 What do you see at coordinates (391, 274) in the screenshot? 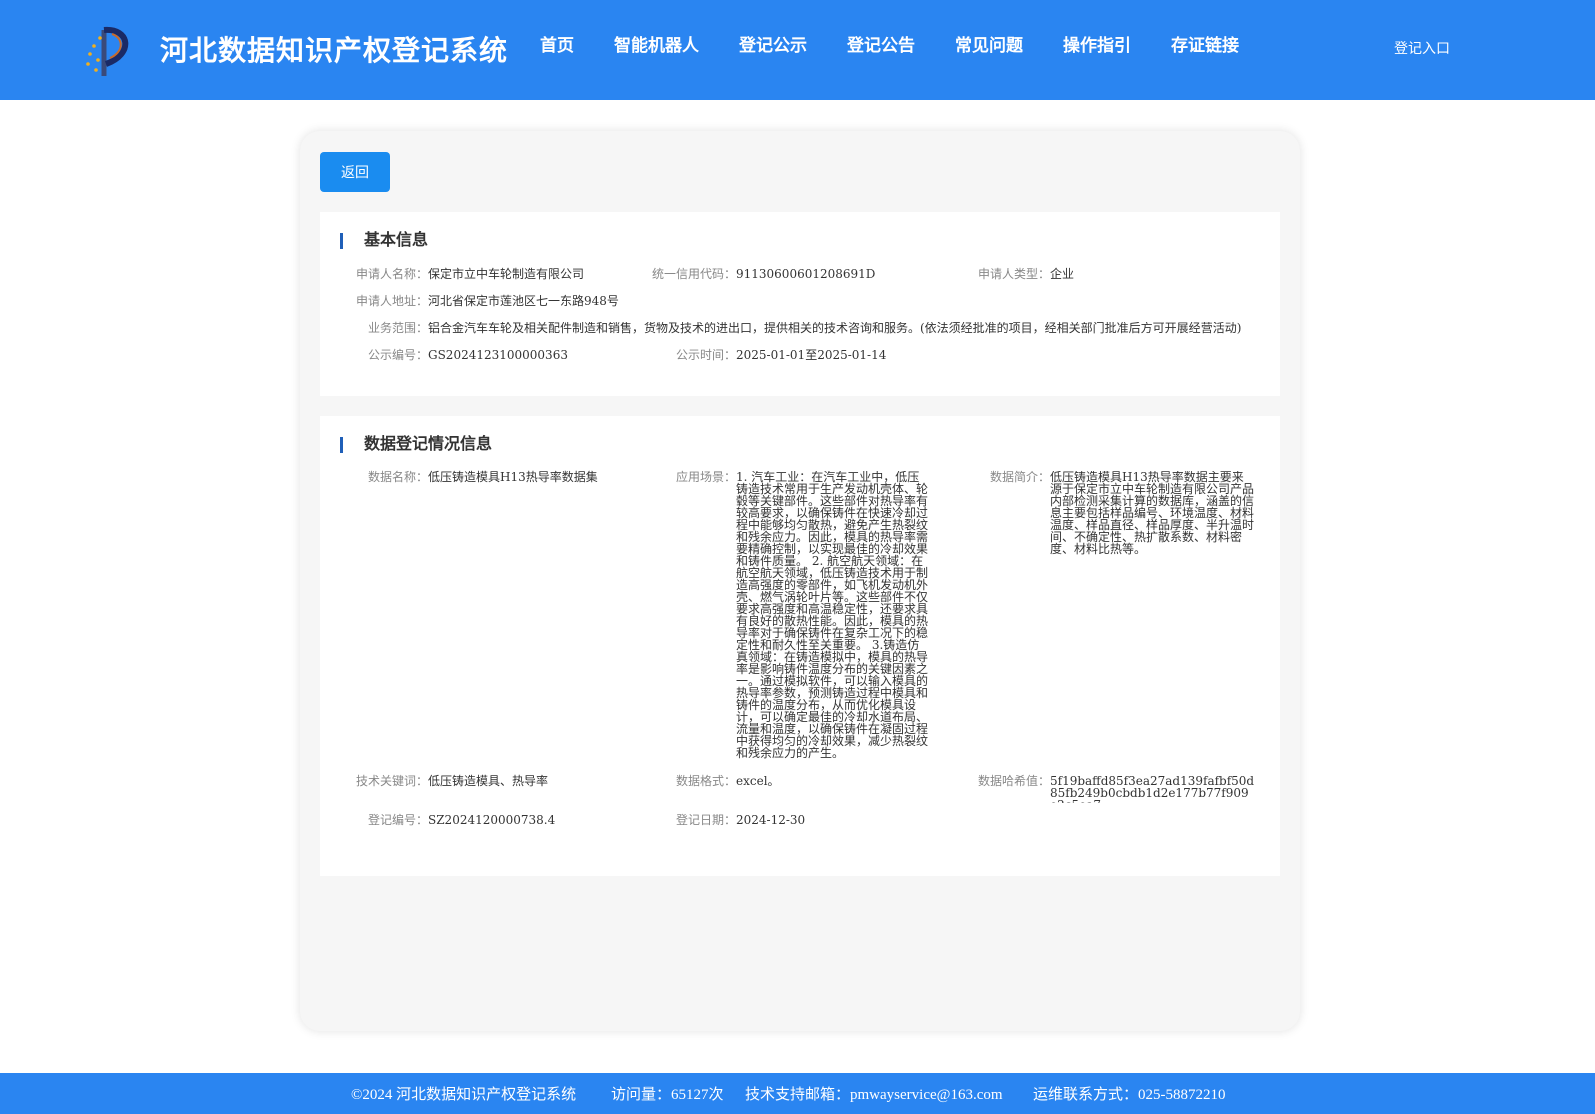
I see `label-applicant-name: 申请人名称：` at bounding box center [391, 274].